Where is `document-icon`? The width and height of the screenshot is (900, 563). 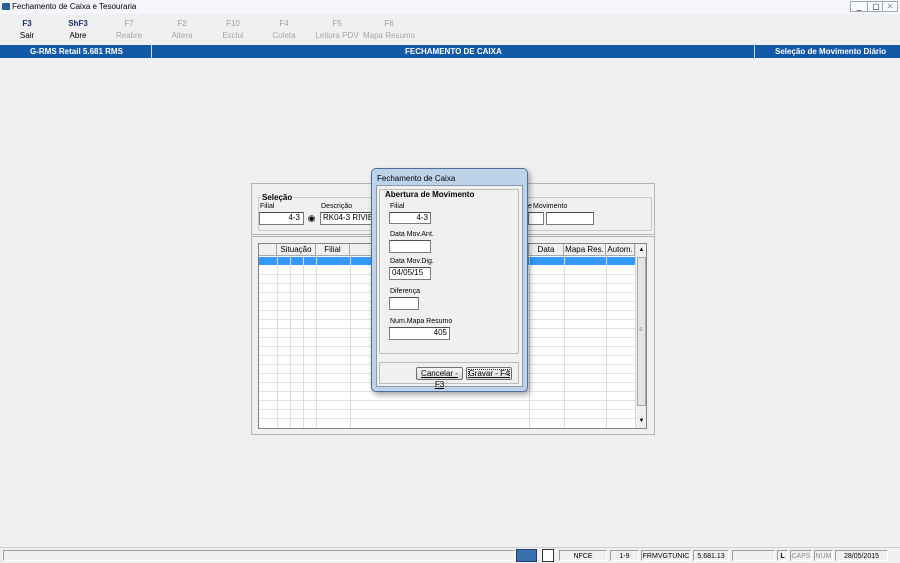 document-icon is located at coordinates (548, 555).